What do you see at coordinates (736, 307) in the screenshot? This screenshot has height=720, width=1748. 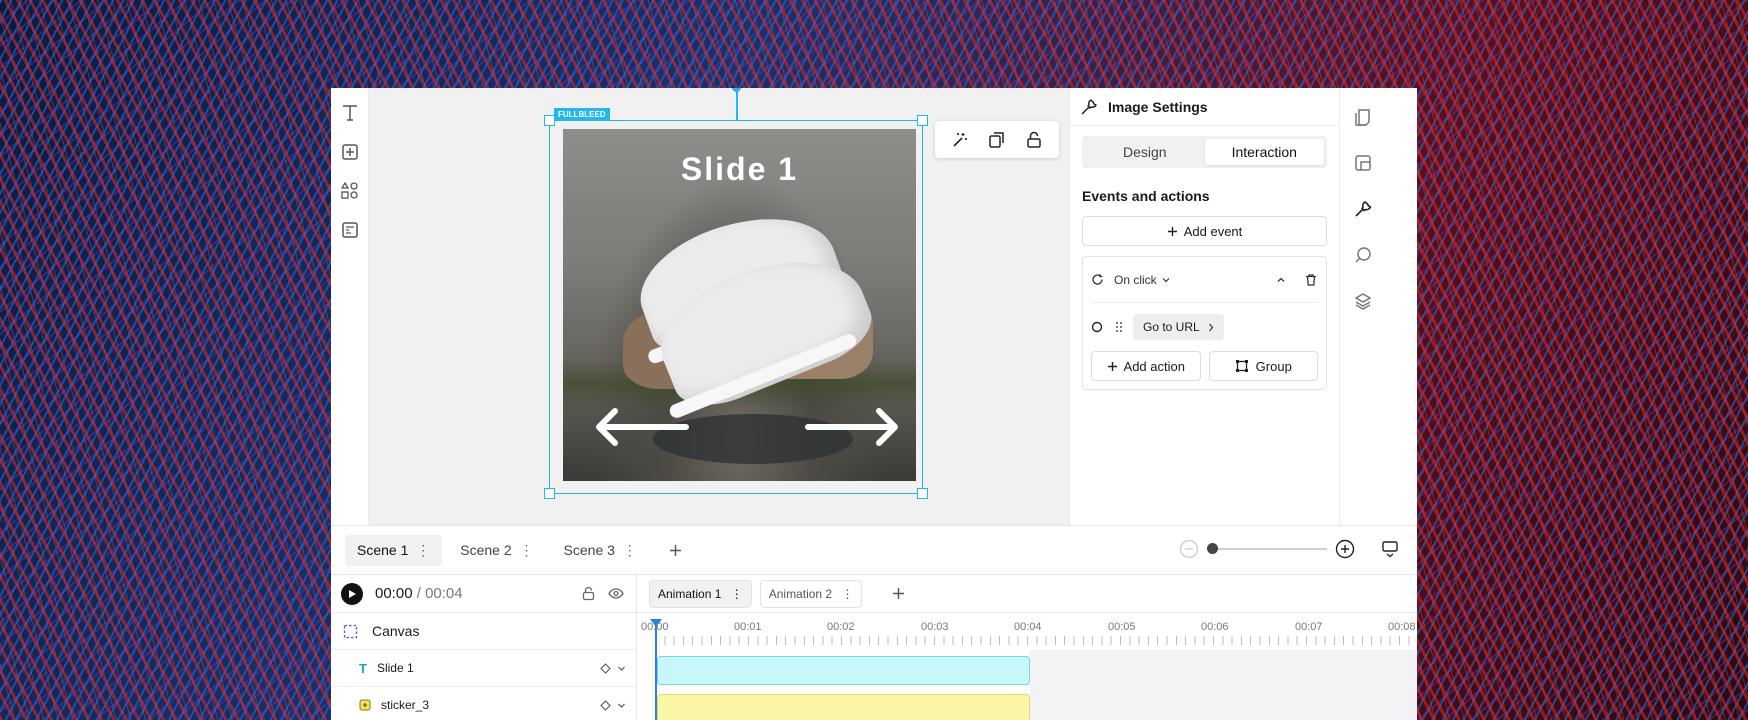 I see `selection-box` at bounding box center [736, 307].